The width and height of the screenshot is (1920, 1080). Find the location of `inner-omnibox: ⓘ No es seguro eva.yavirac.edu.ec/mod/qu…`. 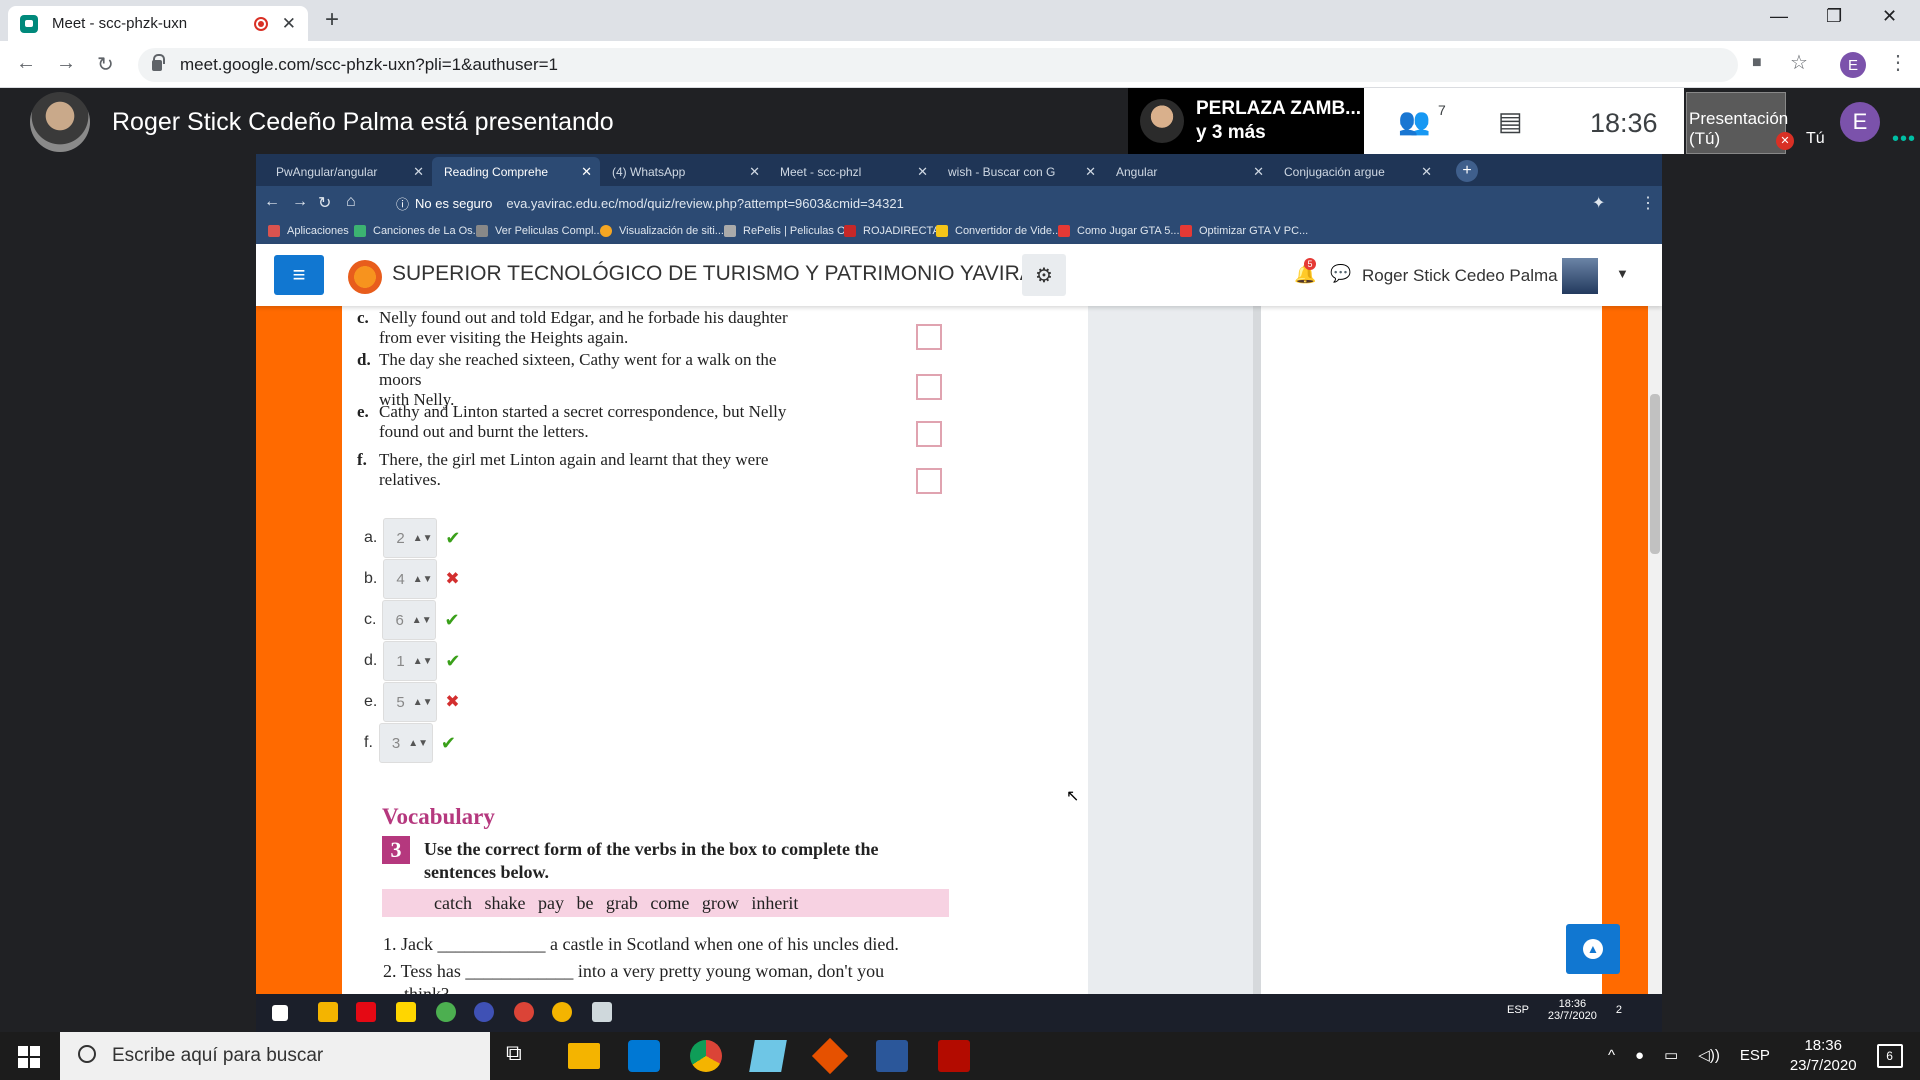

inner-omnibox: ⓘ No es seguro eva.yavirac.edu.ec/mod/qu… is located at coordinates (996, 203).